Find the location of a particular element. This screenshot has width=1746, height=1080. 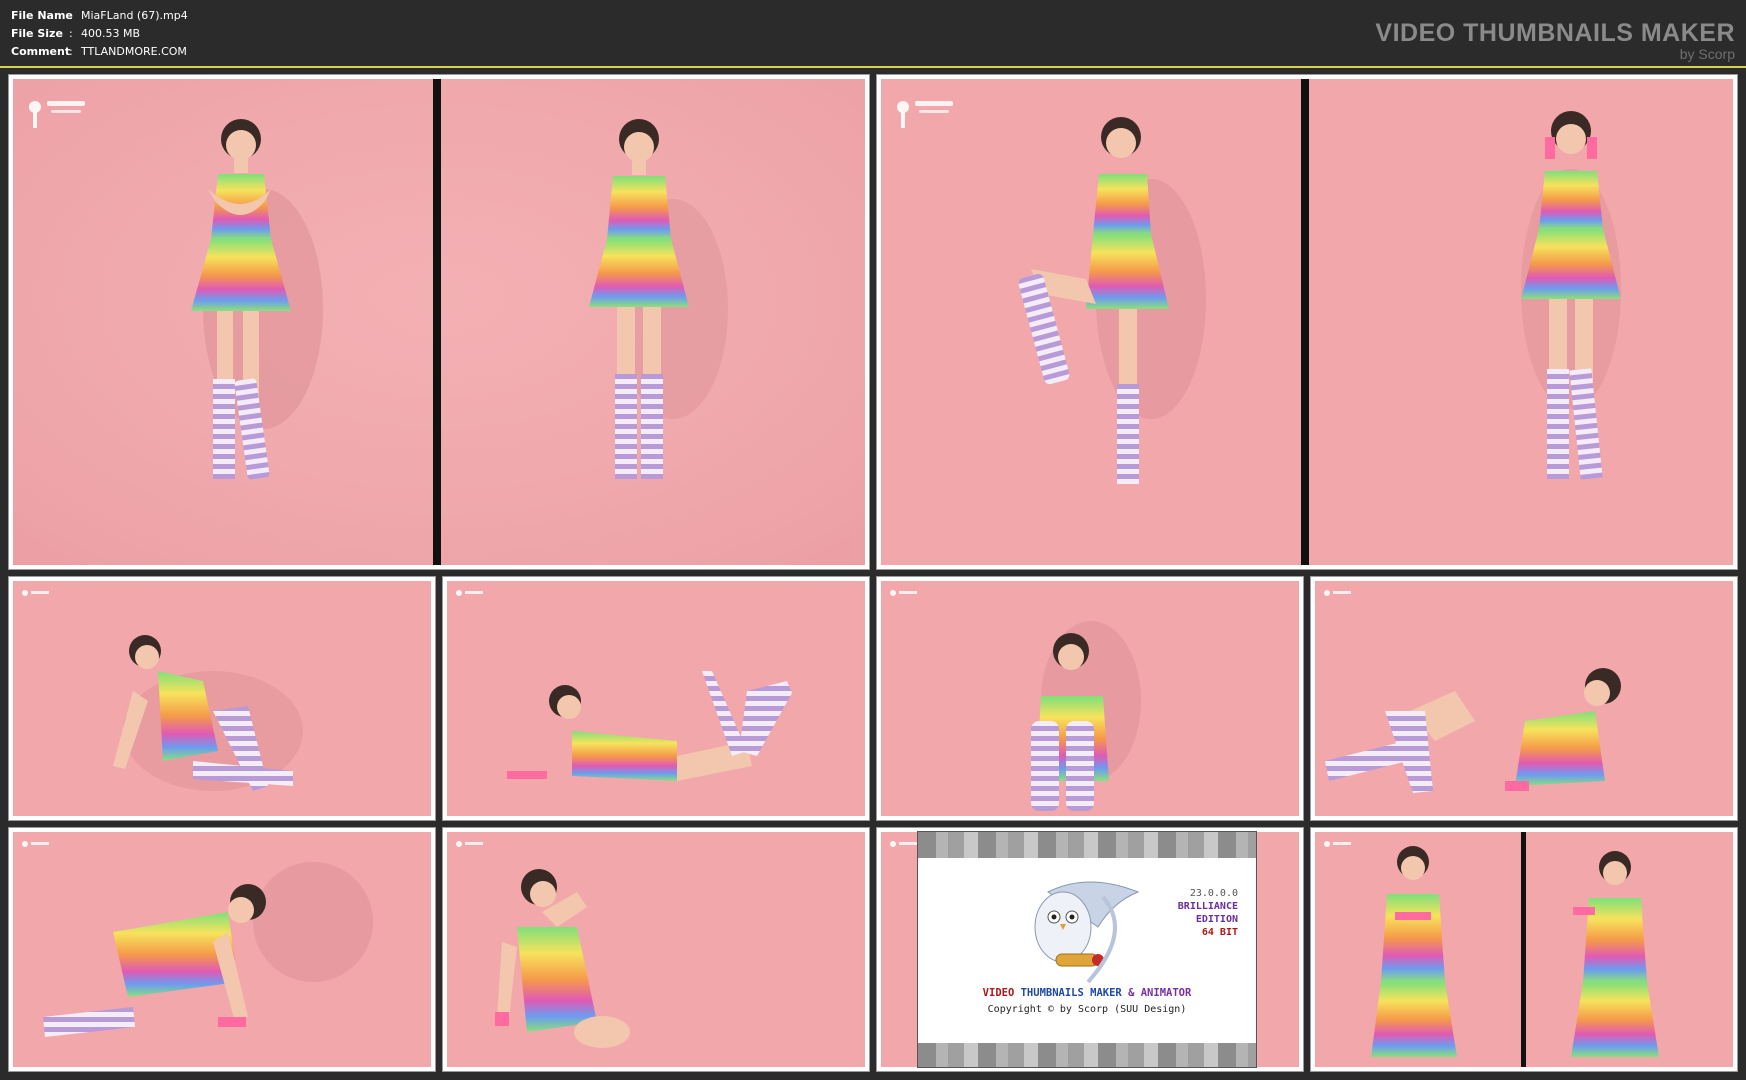

brand-watermark: VIDEO THUMBNAILS MAKER by Scorp is located at coordinates (1555, 40).